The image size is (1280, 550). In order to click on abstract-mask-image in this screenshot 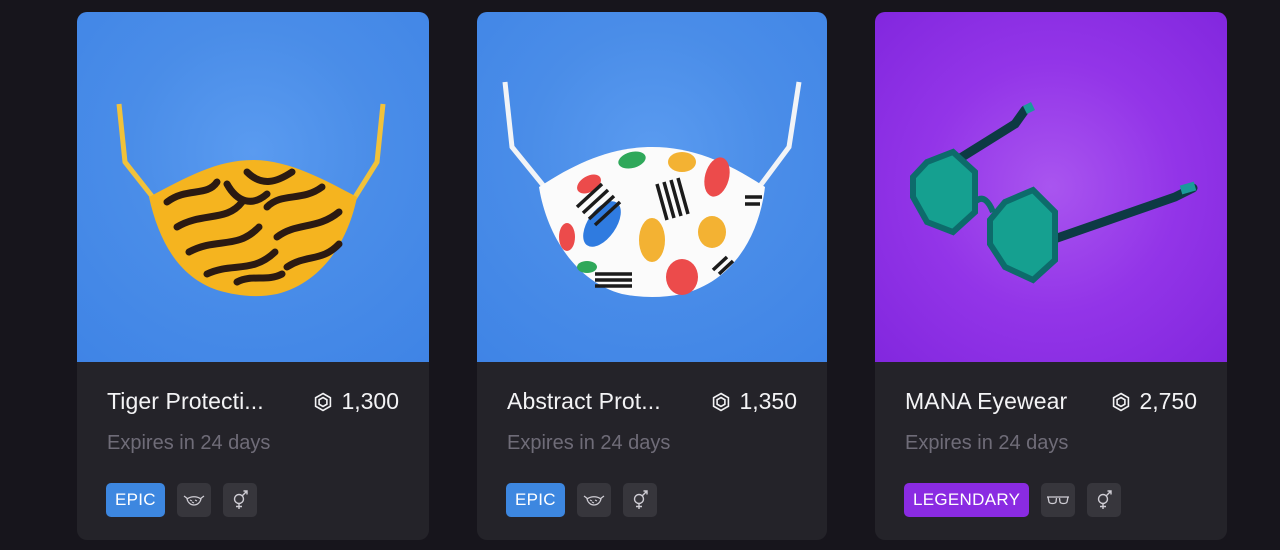, I will do `click(652, 189)`.